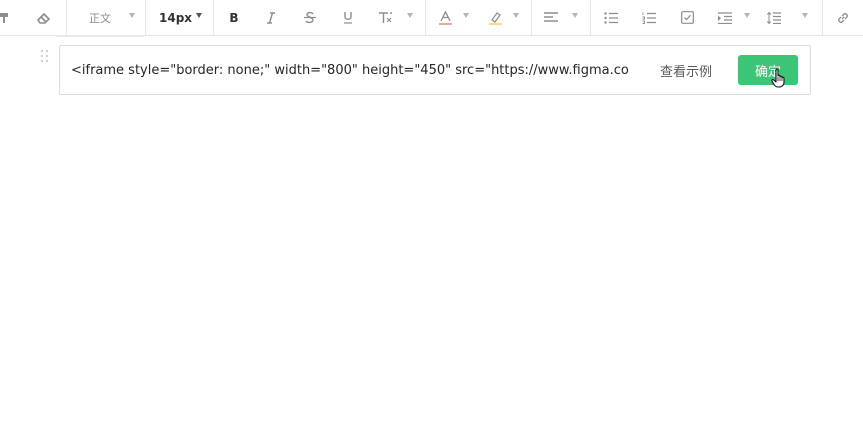 Image resolution: width=863 pixels, height=446 pixels. Describe the element at coordinates (686, 70) in the screenshot. I see `view-example-link: 查看示例` at that location.